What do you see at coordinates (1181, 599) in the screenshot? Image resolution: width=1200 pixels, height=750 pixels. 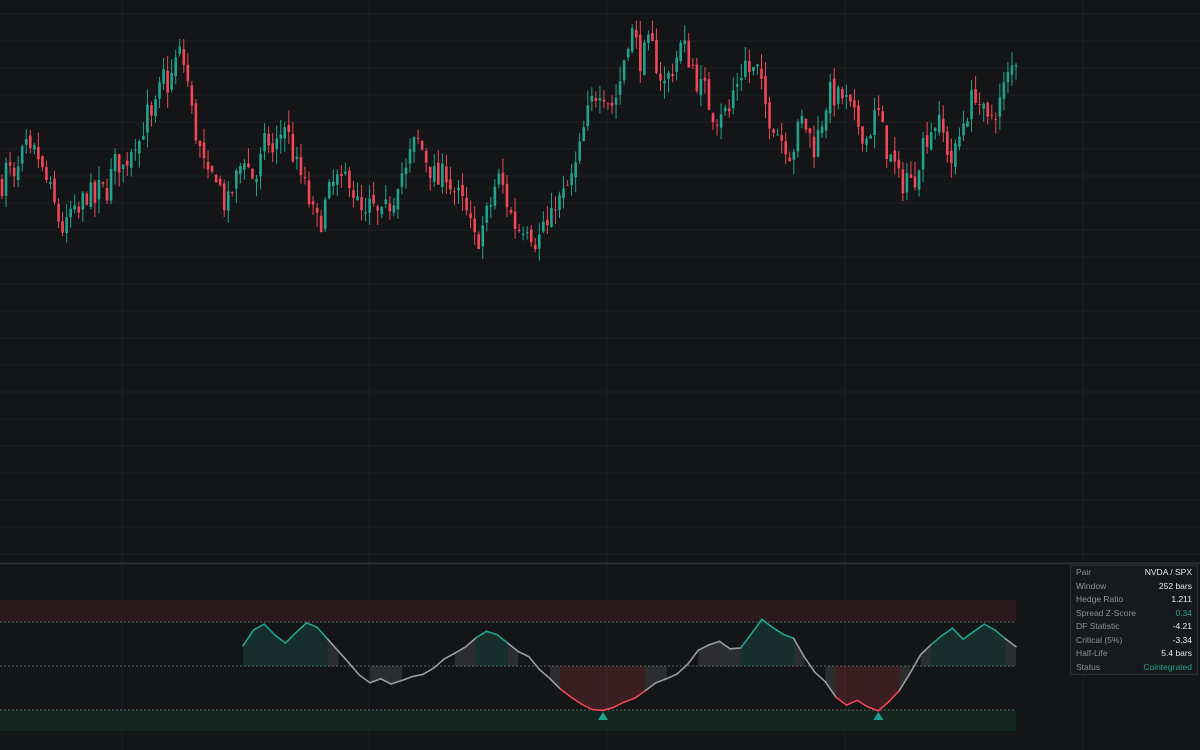 I see `stat-value: 1.211` at bounding box center [1181, 599].